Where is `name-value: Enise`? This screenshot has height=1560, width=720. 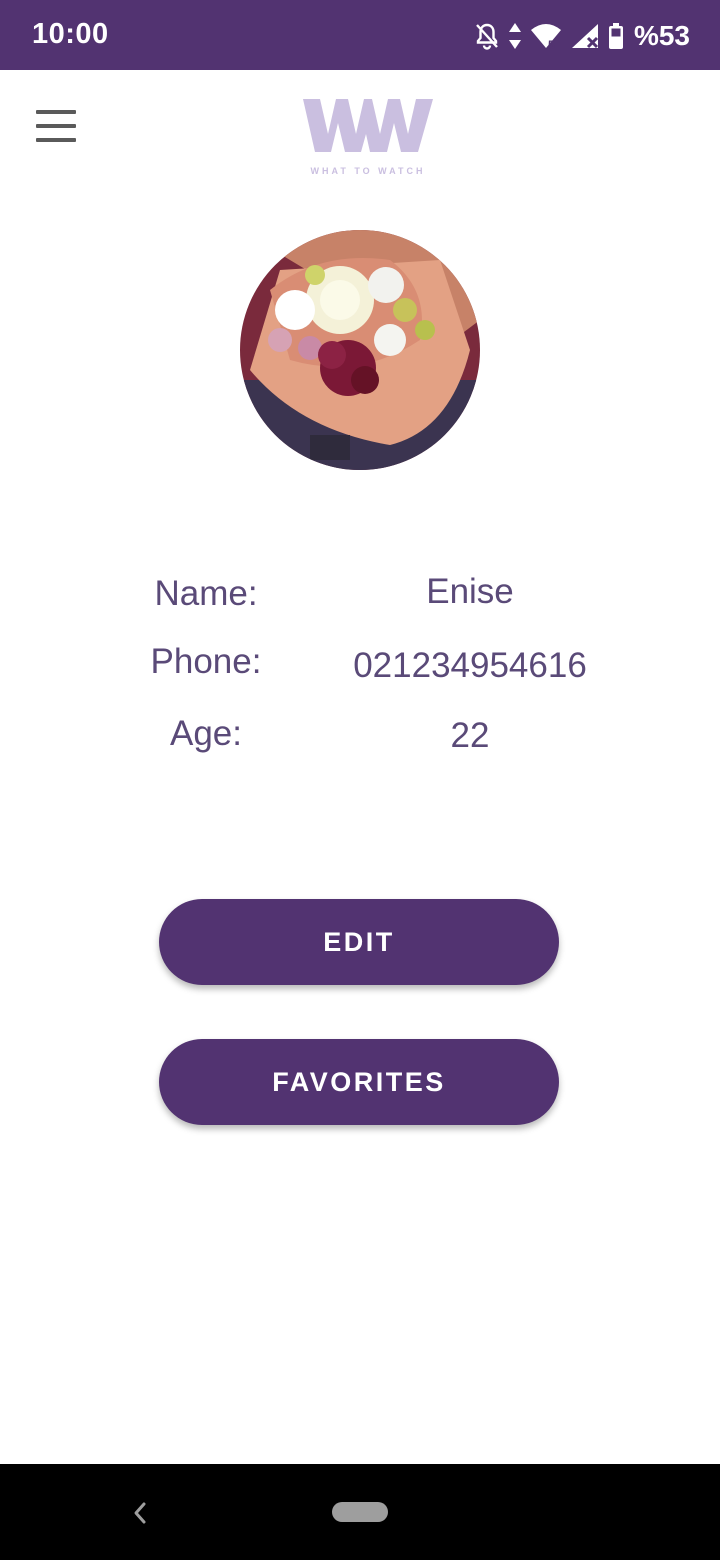
name-value: Enise is located at coordinates (470, 591).